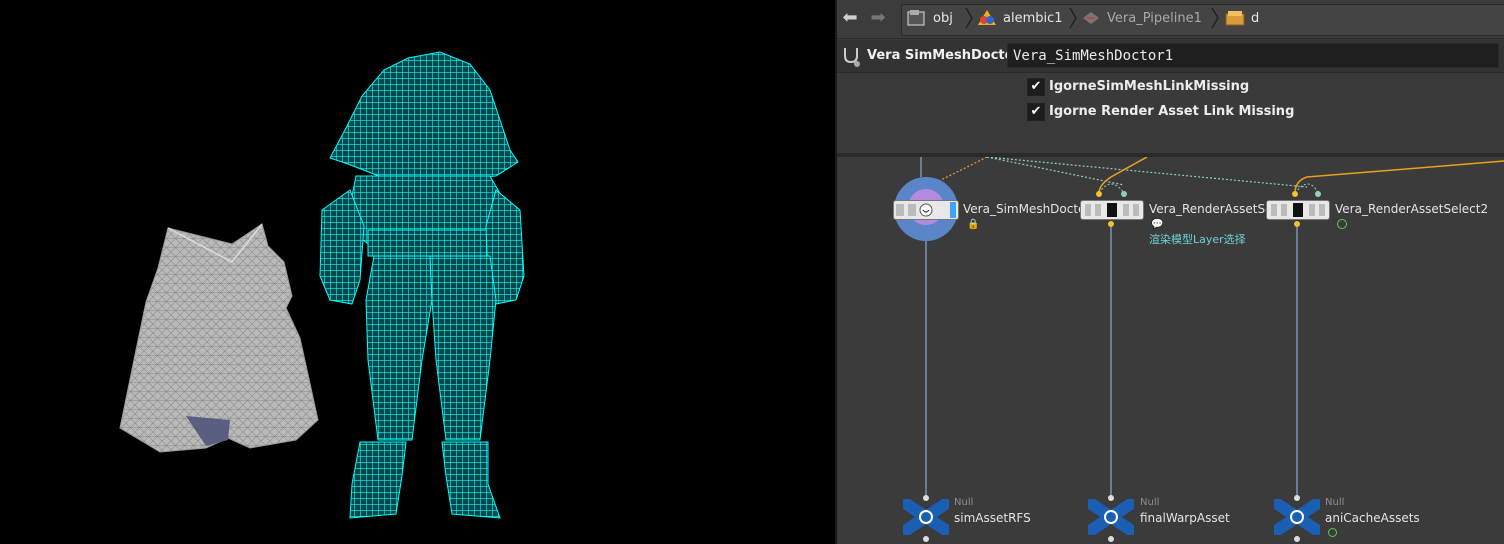  What do you see at coordinates (930, 18) in the screenshot?
I see `breadcrumb-obj: obj` at bounding box center [930, 18].